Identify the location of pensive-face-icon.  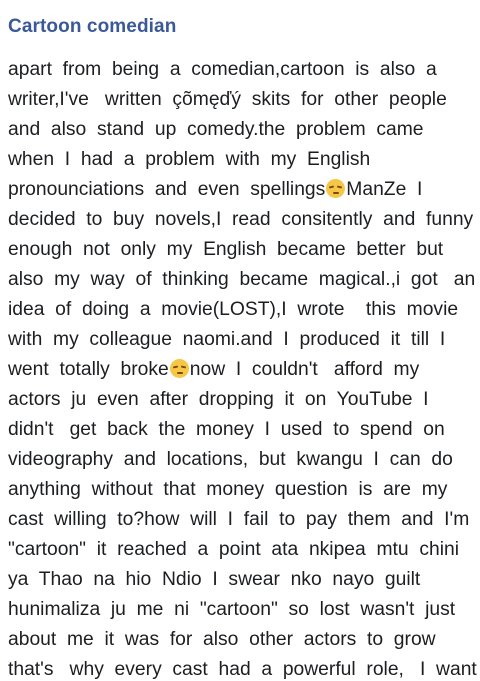
(179, 368).